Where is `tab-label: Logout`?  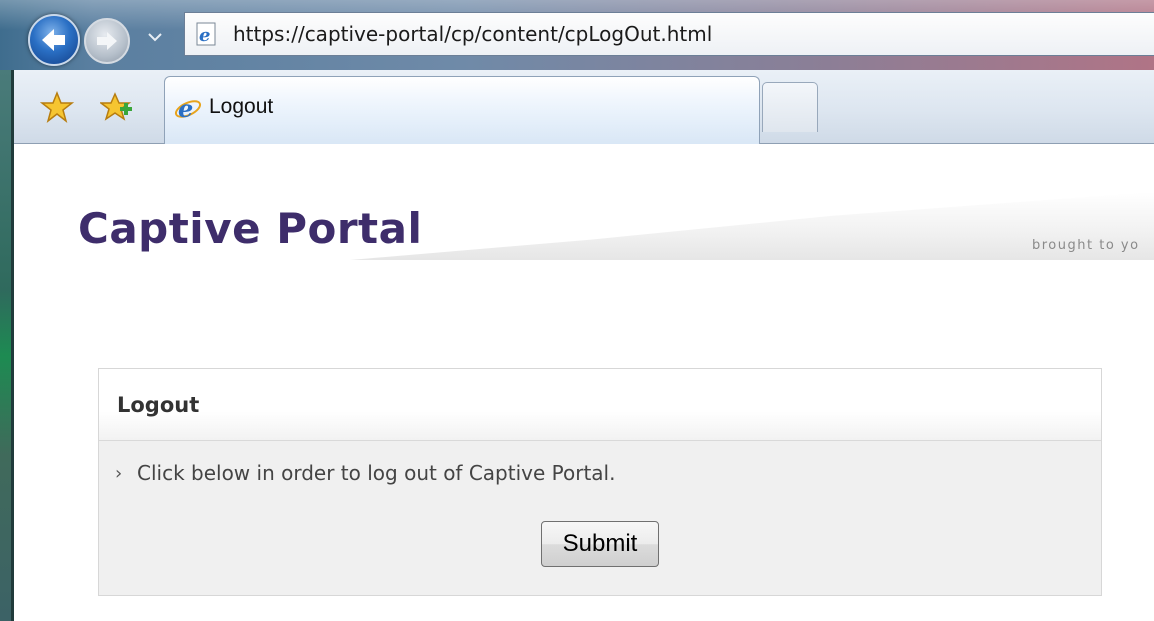 tab-label: Logout is located at coordinates (241, 106).